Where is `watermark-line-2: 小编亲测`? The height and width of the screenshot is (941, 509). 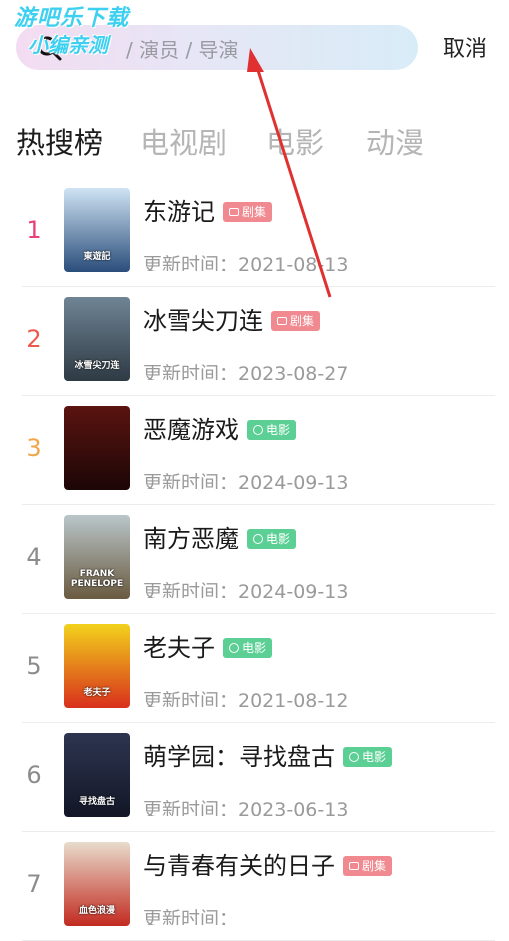
watermark-line-2: 小编亲测 is located at coordinates (68, 45).